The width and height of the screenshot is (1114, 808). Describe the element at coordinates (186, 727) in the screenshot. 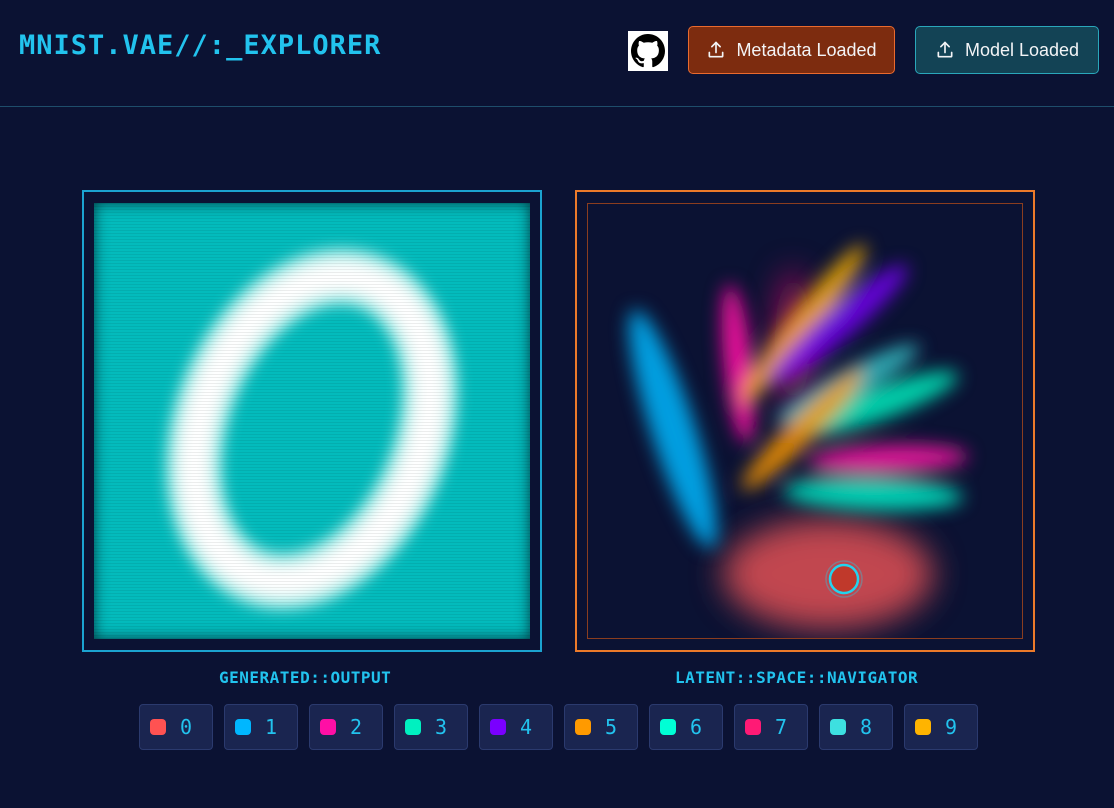

I see `legend-label: 0` at that location.